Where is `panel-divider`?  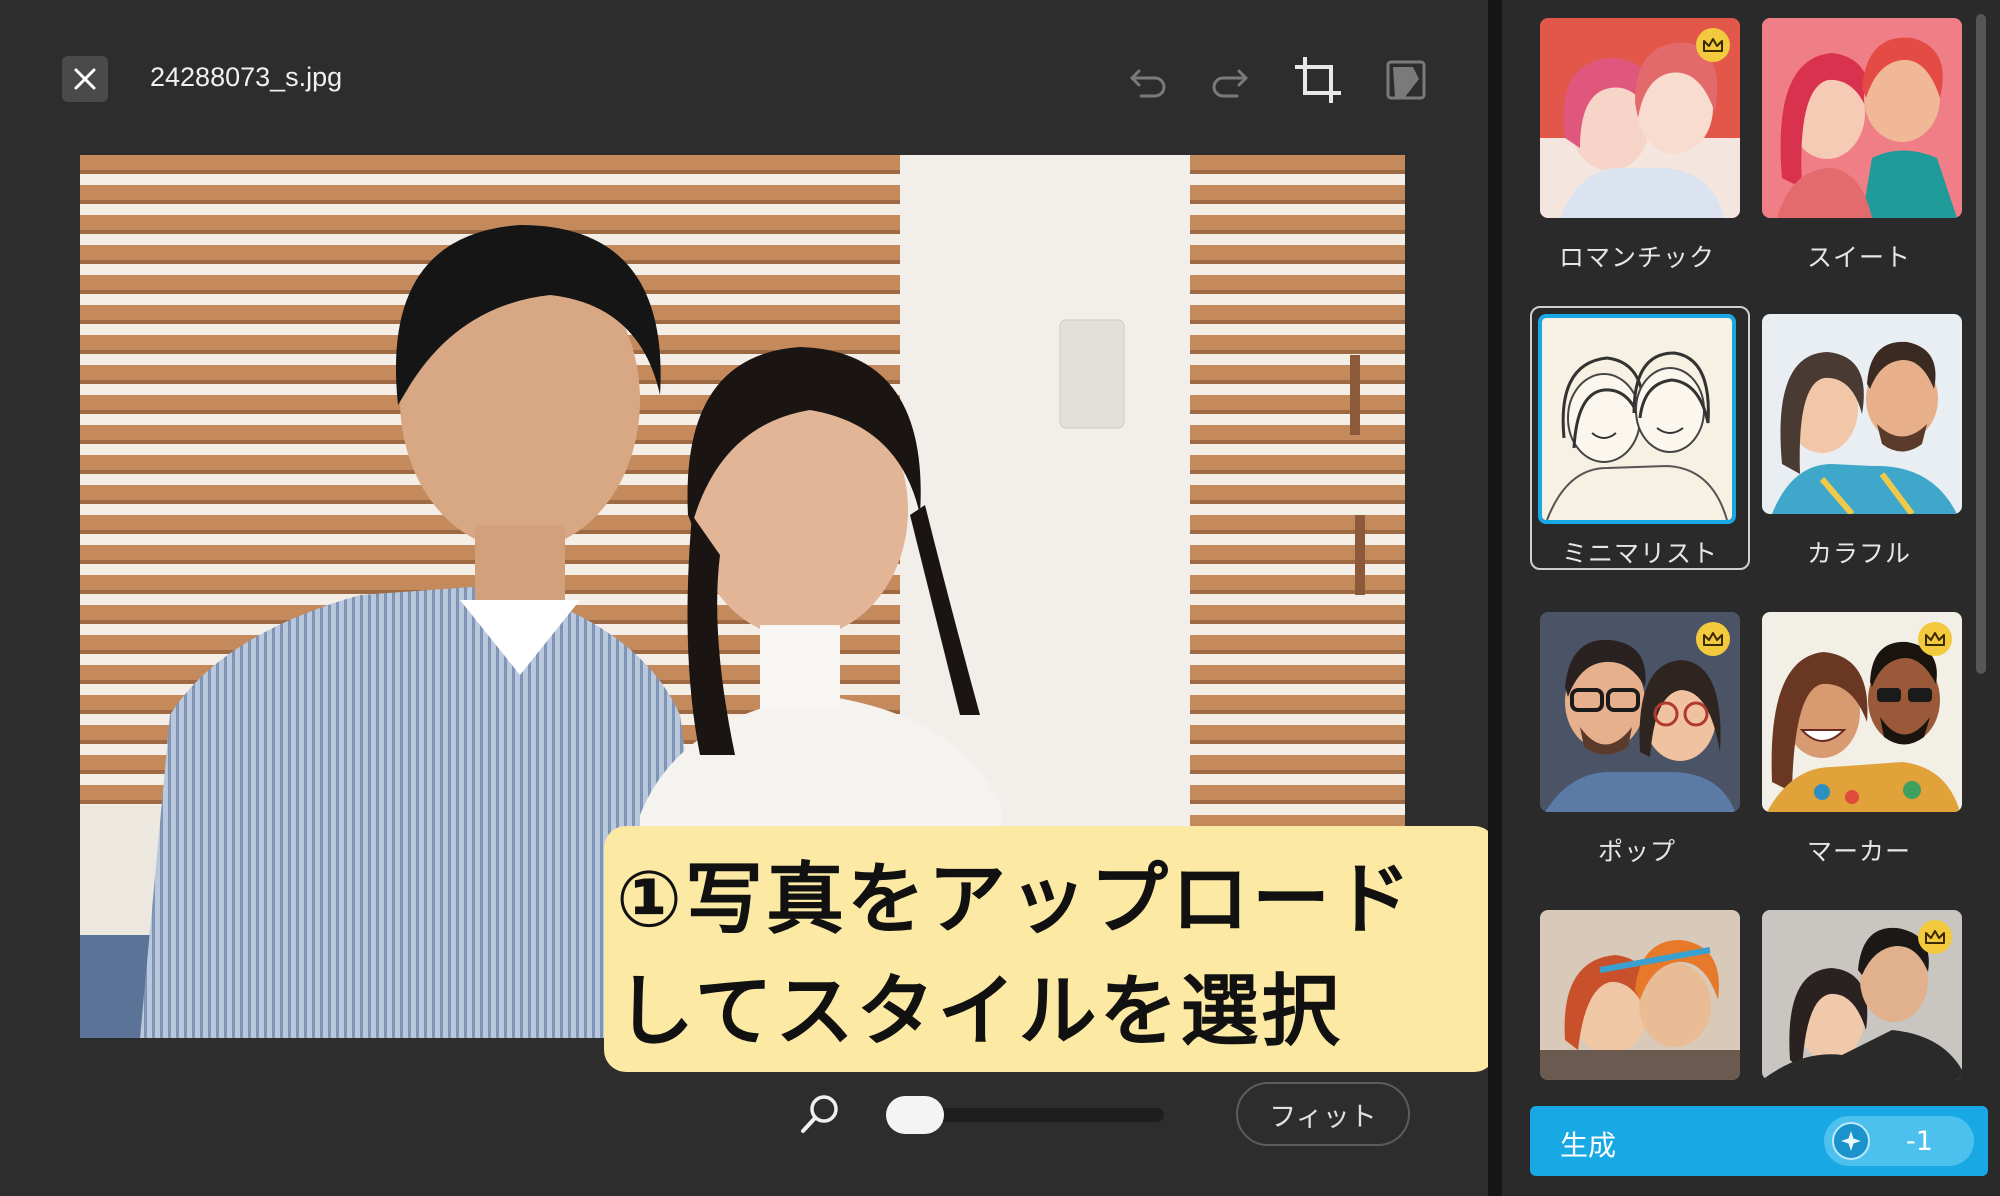 panel-divider is located at coordinates (1495, 598).